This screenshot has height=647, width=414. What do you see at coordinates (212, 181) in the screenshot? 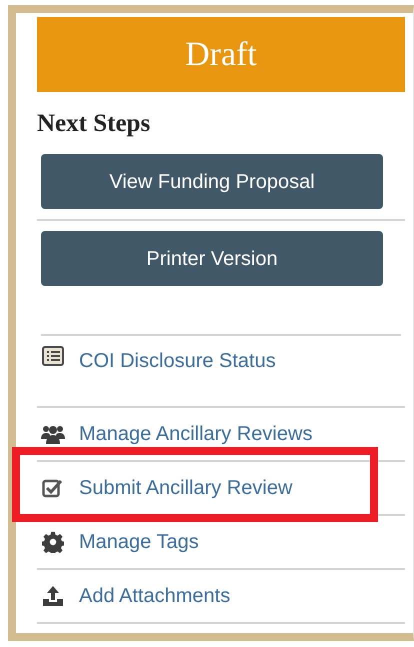
I see `action-button: View Funding Proposal` at bounding box center [212, 181].